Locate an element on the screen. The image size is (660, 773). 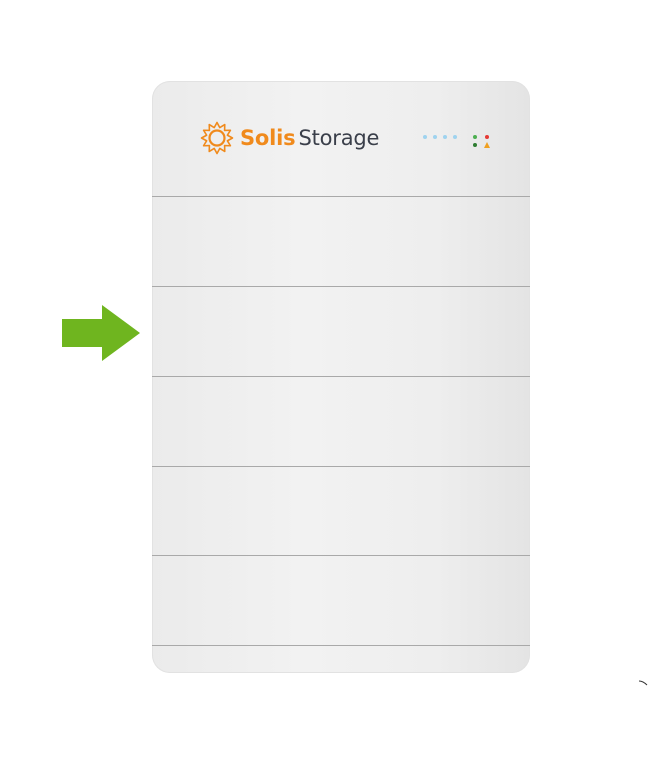
sun-icon is located at coordinates (217, 138).